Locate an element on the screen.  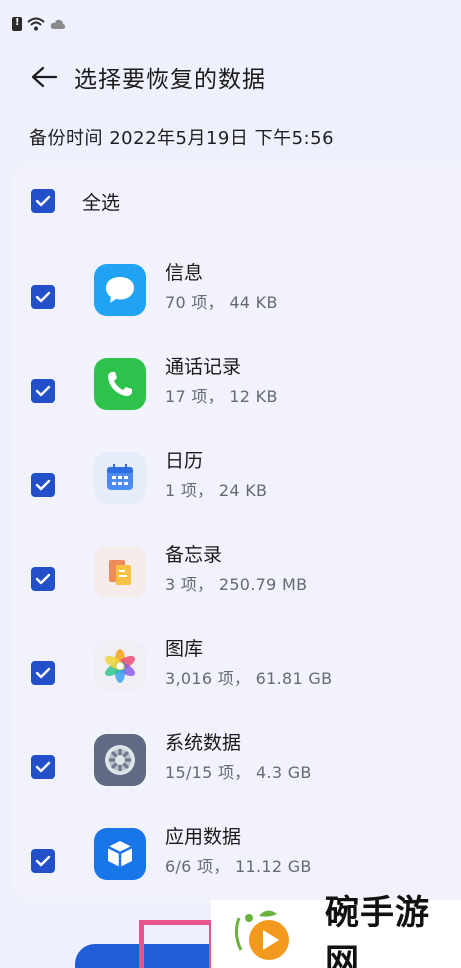
item-name: 备忘录 is located at coordinates (194, 555).